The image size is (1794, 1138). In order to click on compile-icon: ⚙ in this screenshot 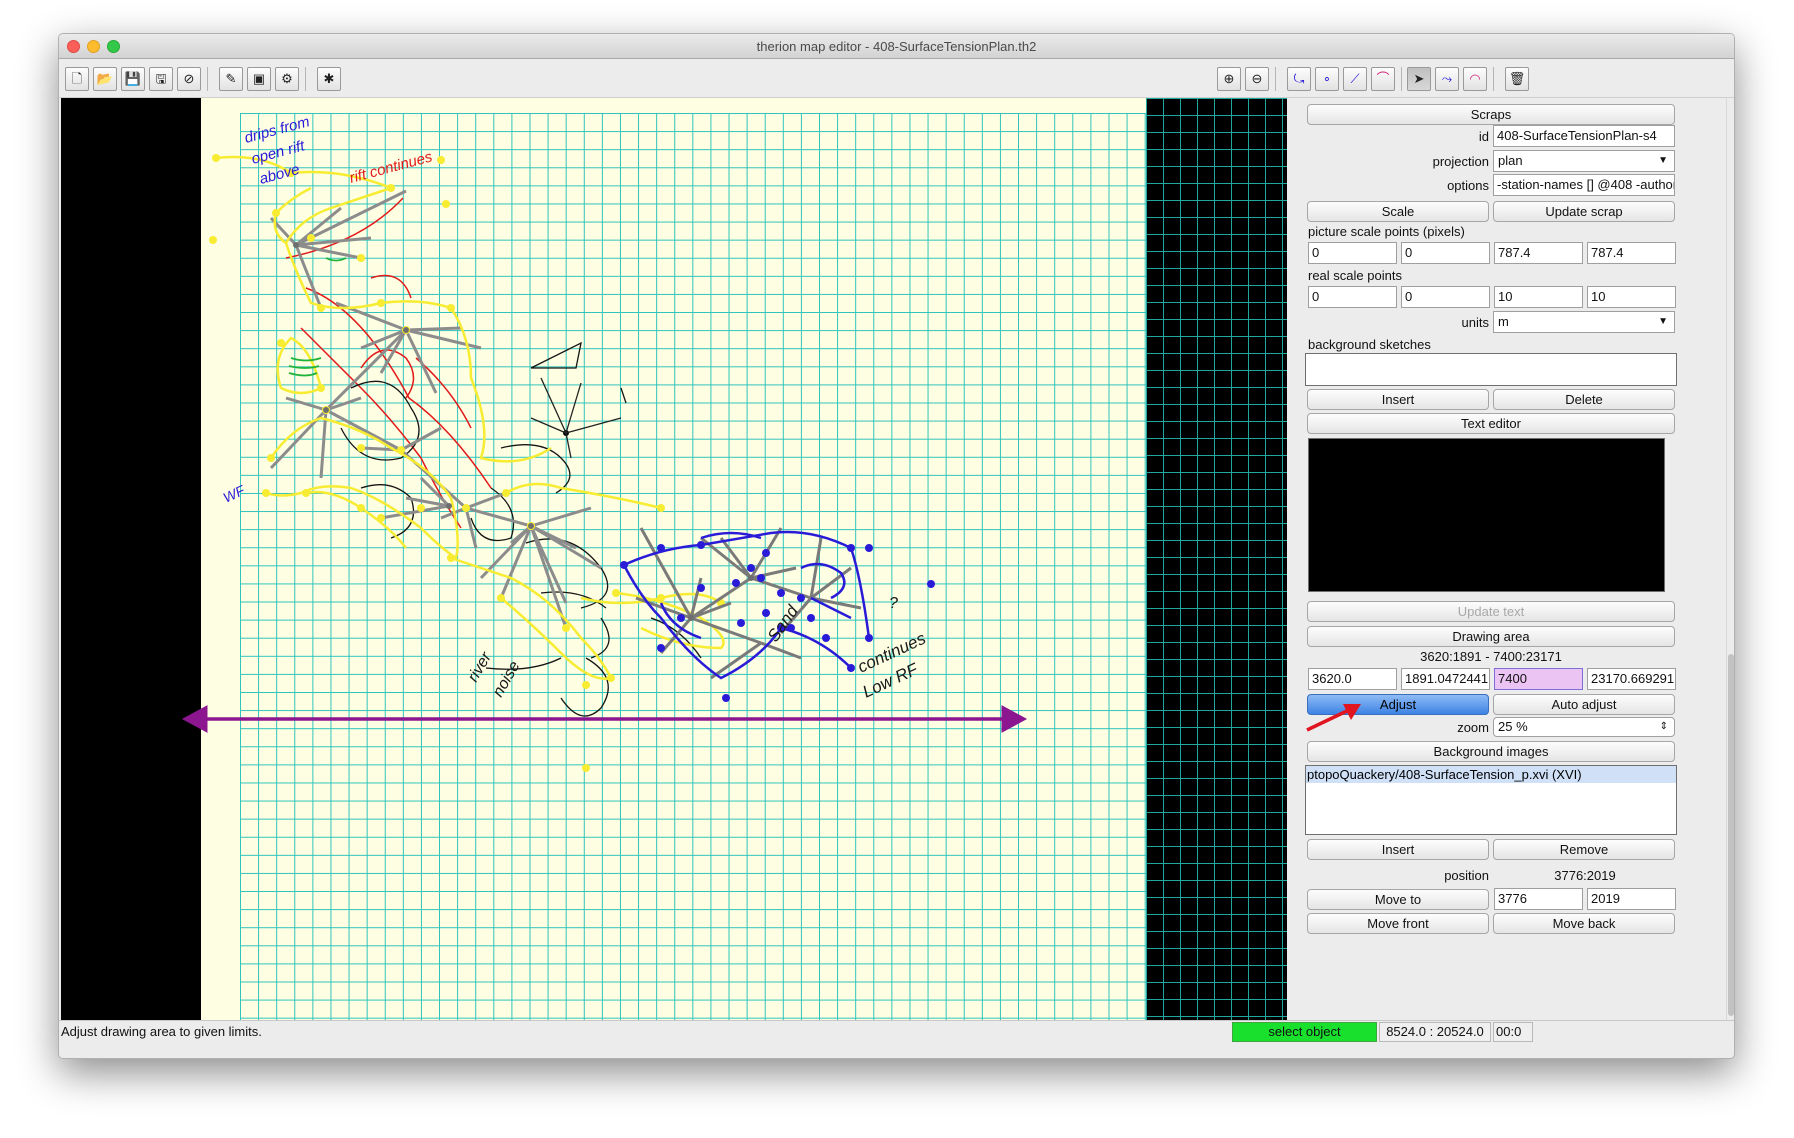, I will do `click(287, 78)`.